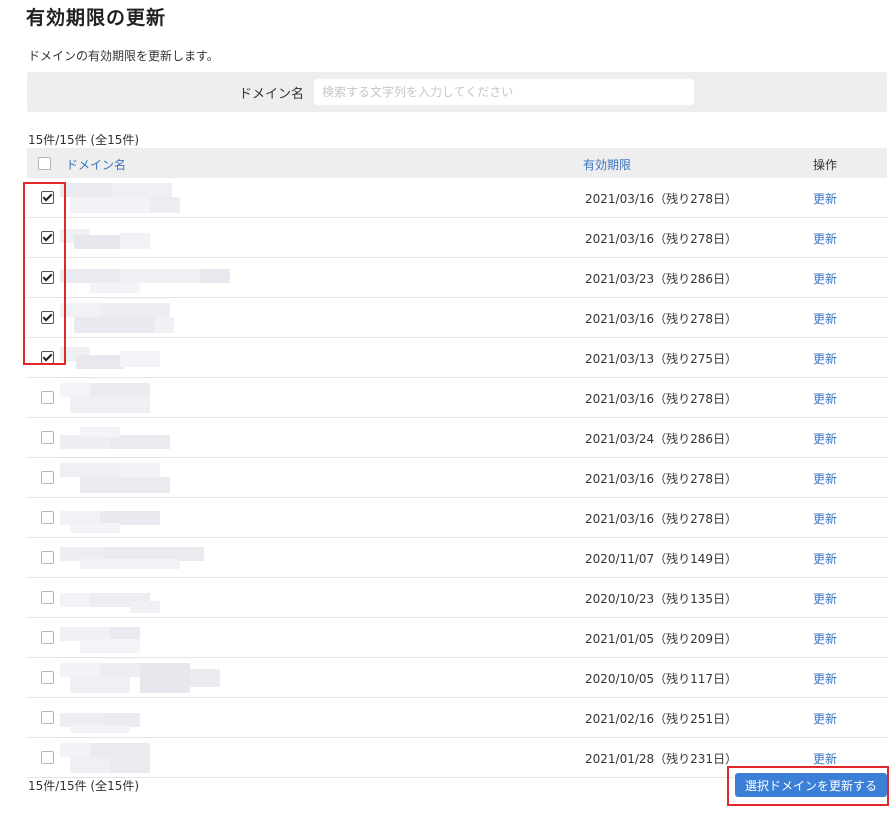 The height and width of the screenshot is (816, 894). I want to click on search-input, so click(504, 92).